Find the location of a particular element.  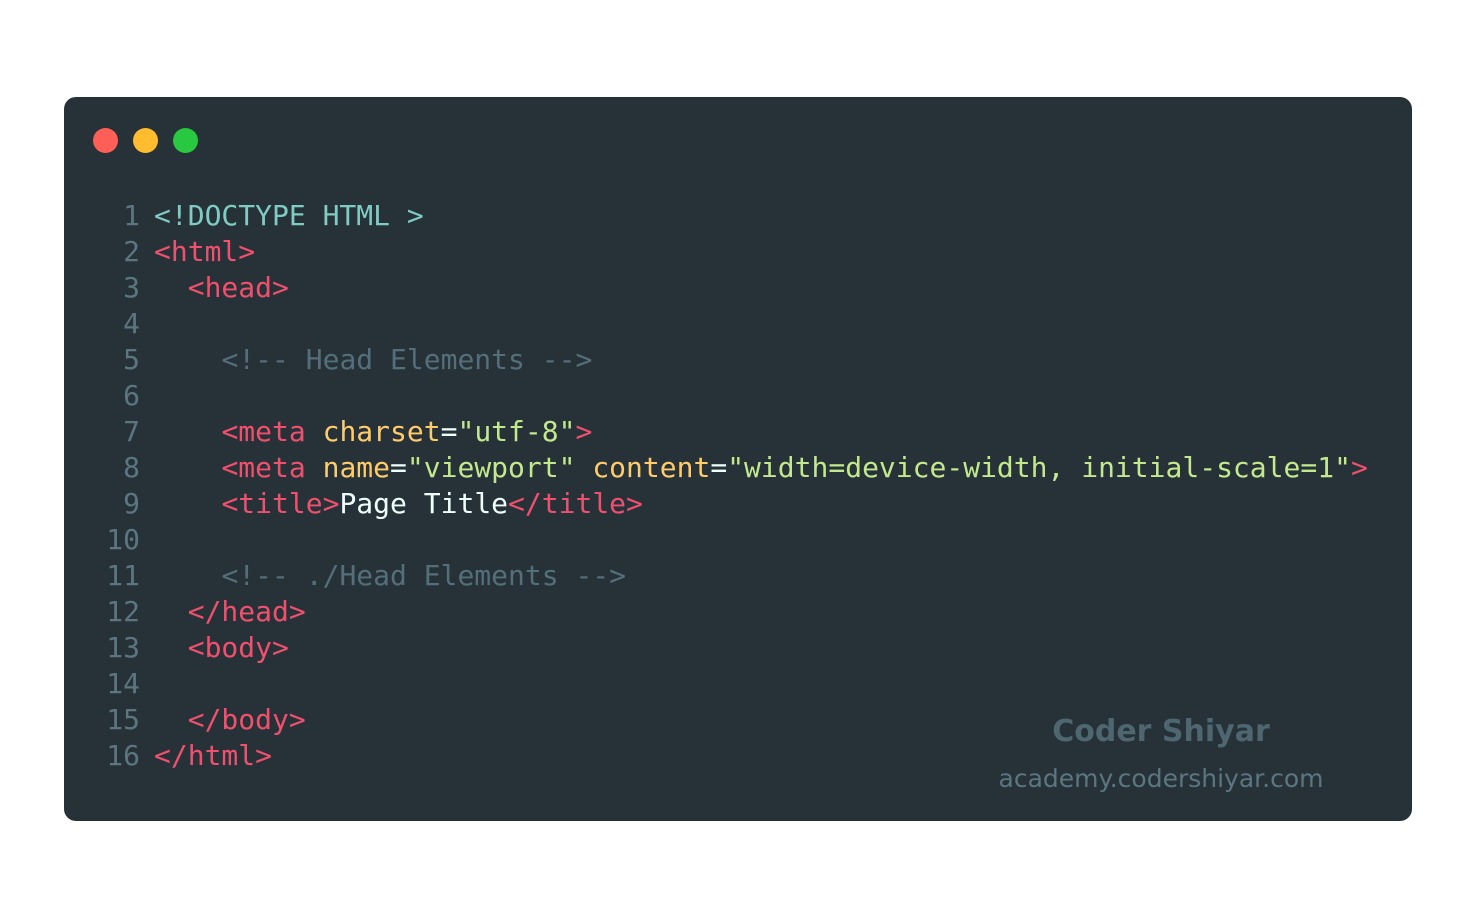

token-tag: </body> is located at coordinates (246, 719).